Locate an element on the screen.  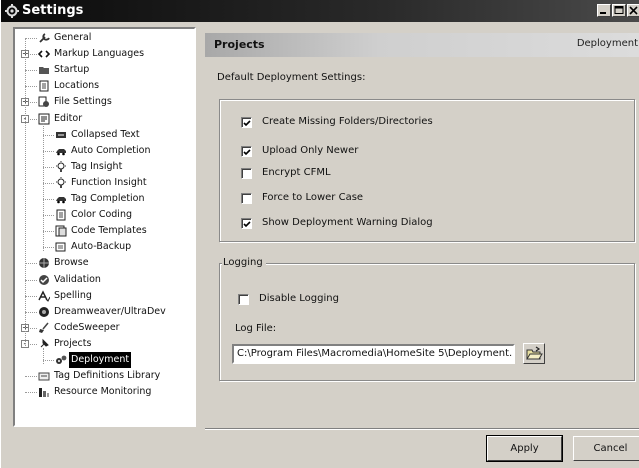
logging-label: Logging is located at coordinates (244, 262).